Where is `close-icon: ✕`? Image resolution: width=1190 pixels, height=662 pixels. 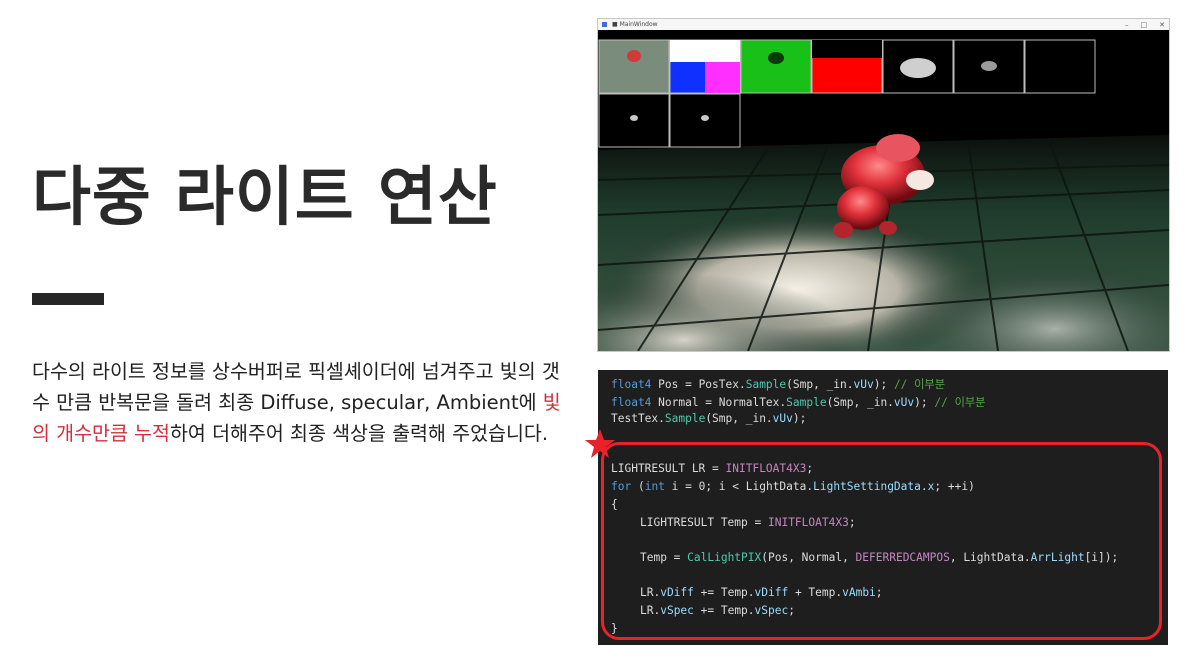 close-icon: ✕ is located at coordinates (1162, 25).